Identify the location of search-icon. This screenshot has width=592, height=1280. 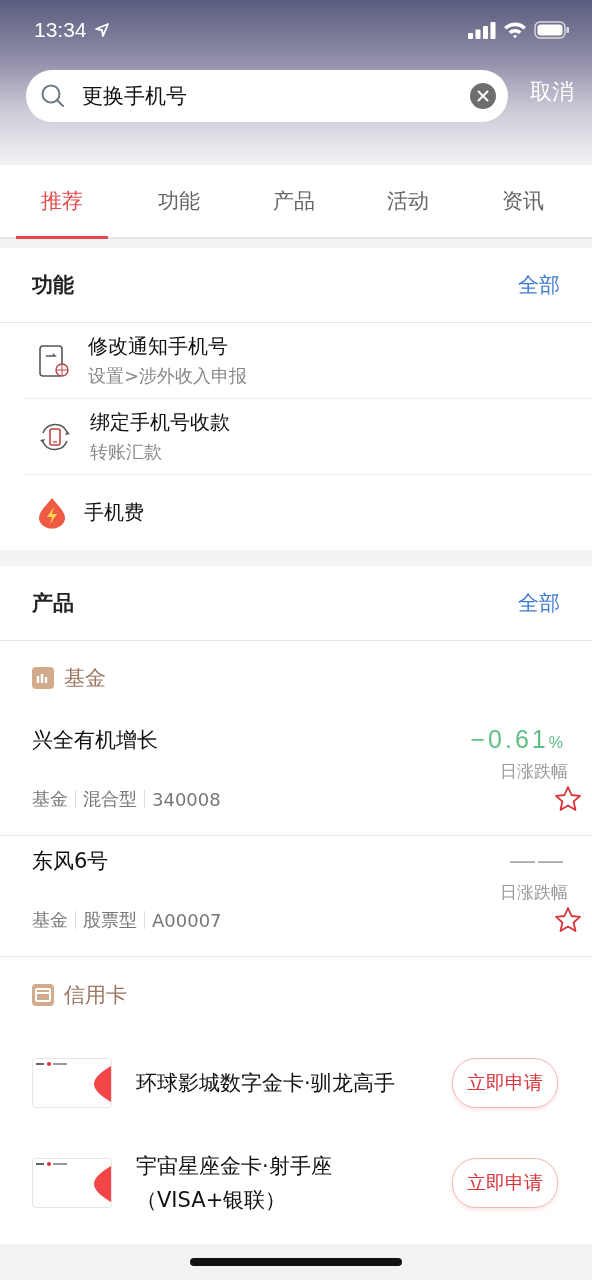
(53, 96).